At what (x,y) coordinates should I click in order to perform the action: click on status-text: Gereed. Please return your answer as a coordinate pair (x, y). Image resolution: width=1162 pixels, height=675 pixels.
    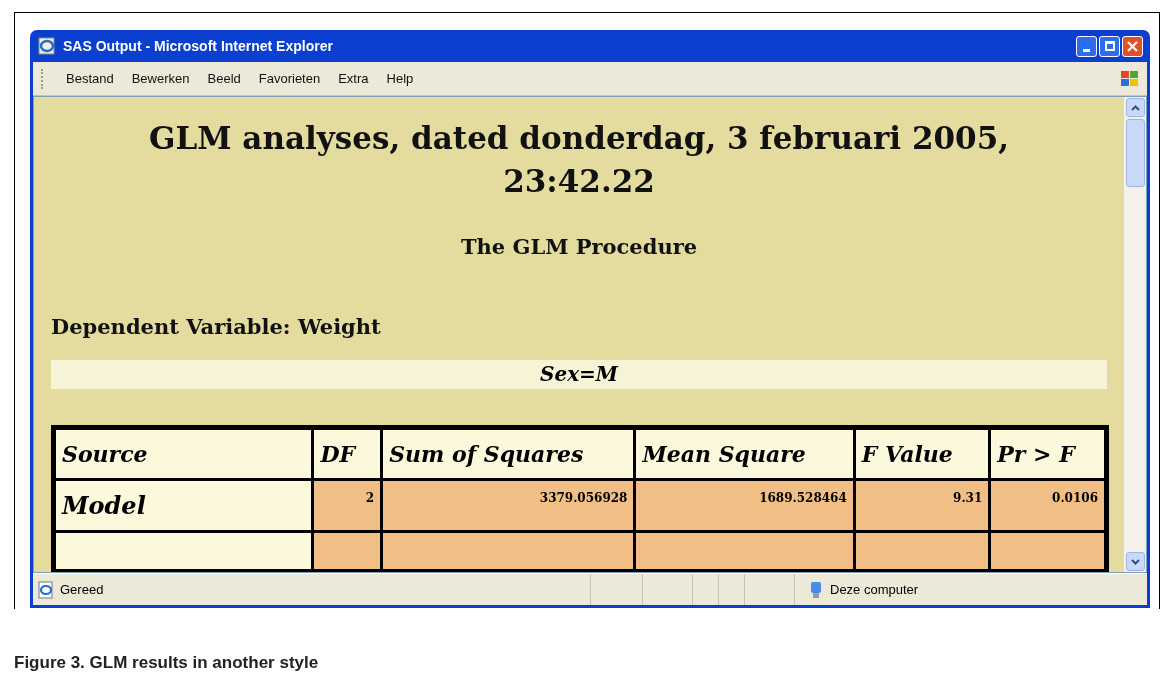
    Looking at the image, I should click on (82, 589).